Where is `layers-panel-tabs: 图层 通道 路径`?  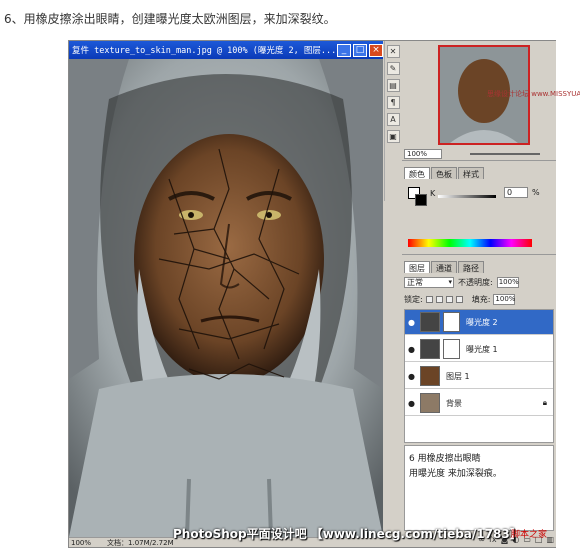 layers-panel-tabs: 图层 通道 路径 is located at coordinates (479, 266).